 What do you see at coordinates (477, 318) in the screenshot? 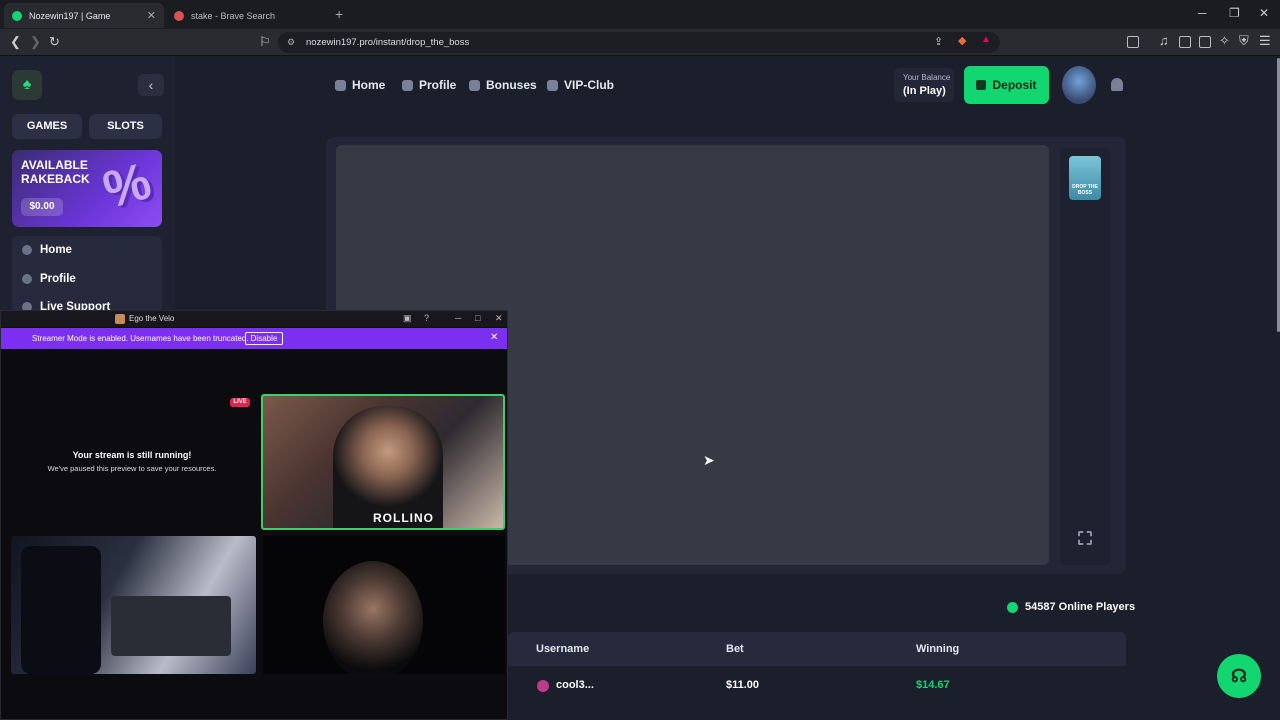
I see `maximize-icon: □` at bounding box center [477, 318].